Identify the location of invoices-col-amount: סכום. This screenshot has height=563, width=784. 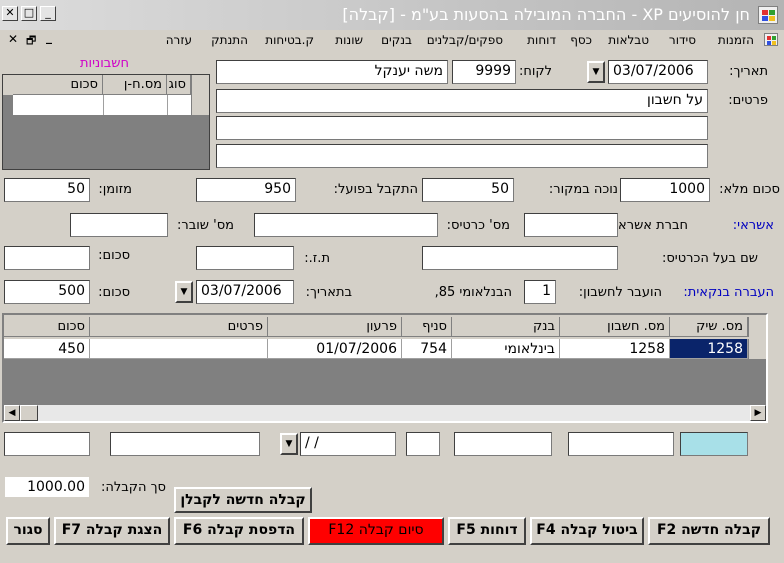
(58, 85).